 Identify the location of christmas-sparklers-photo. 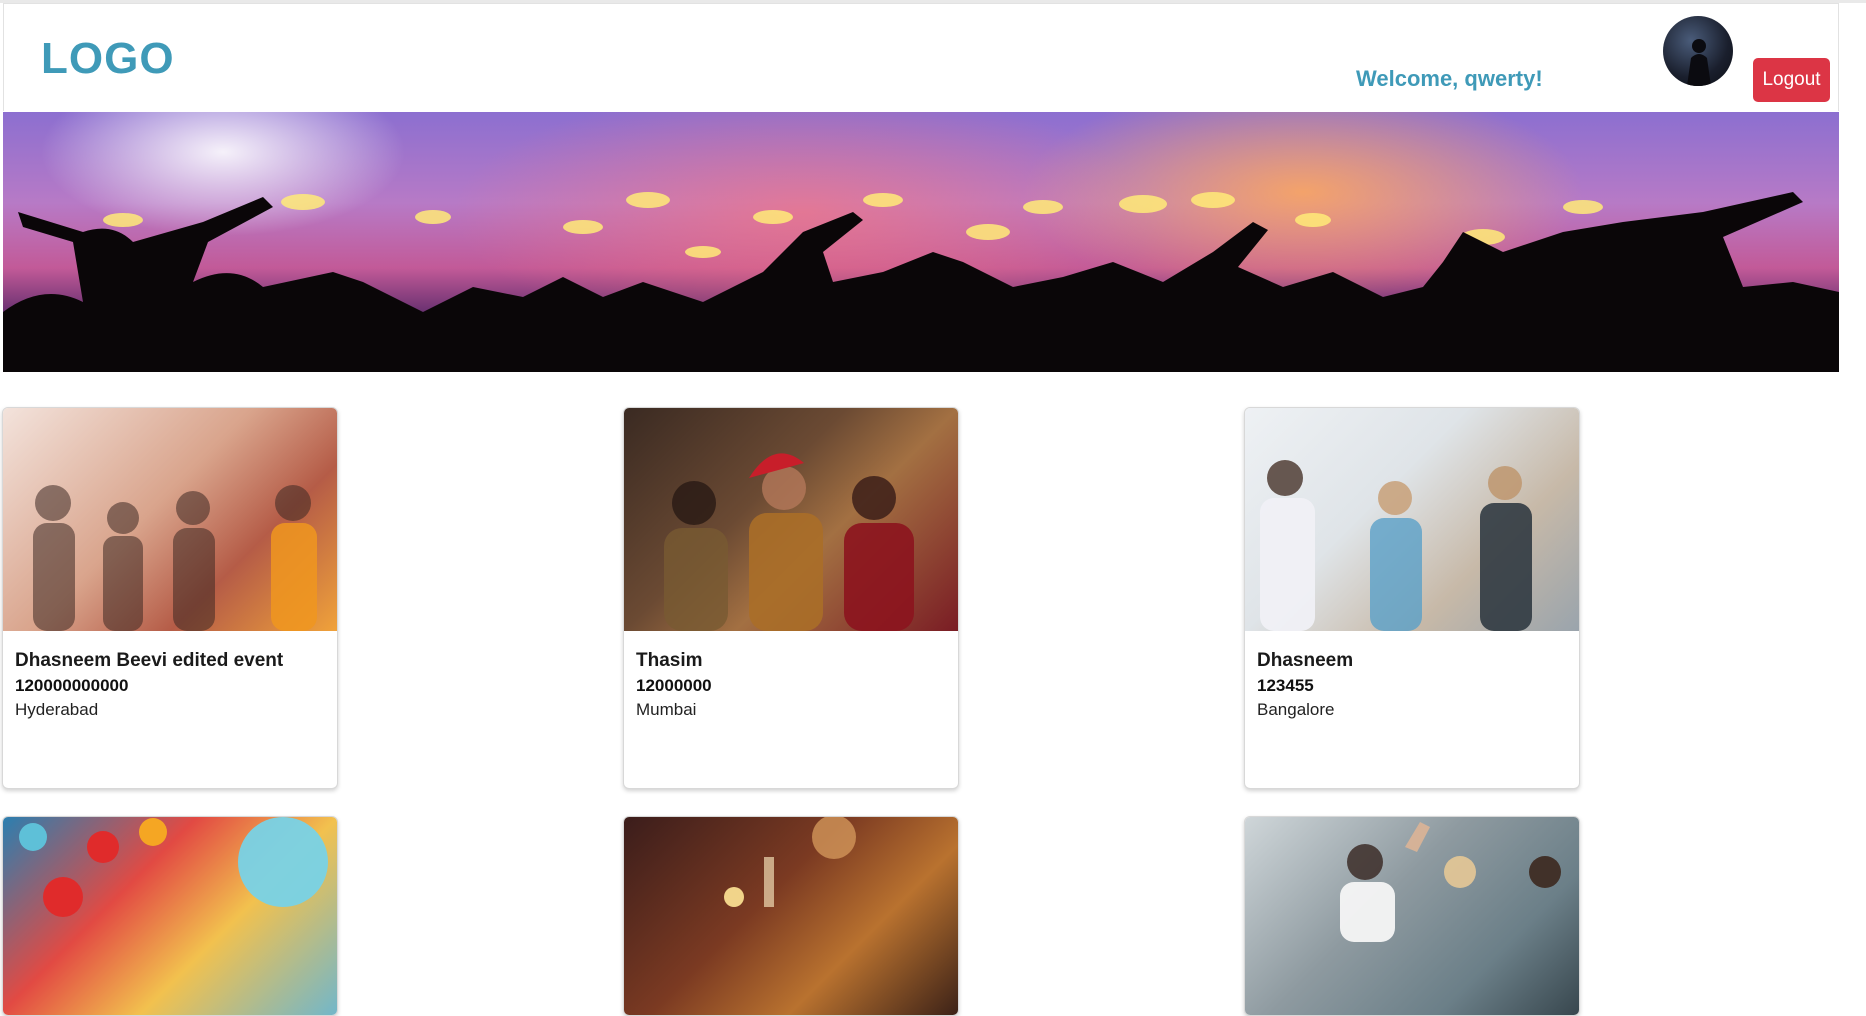
(791, 519).